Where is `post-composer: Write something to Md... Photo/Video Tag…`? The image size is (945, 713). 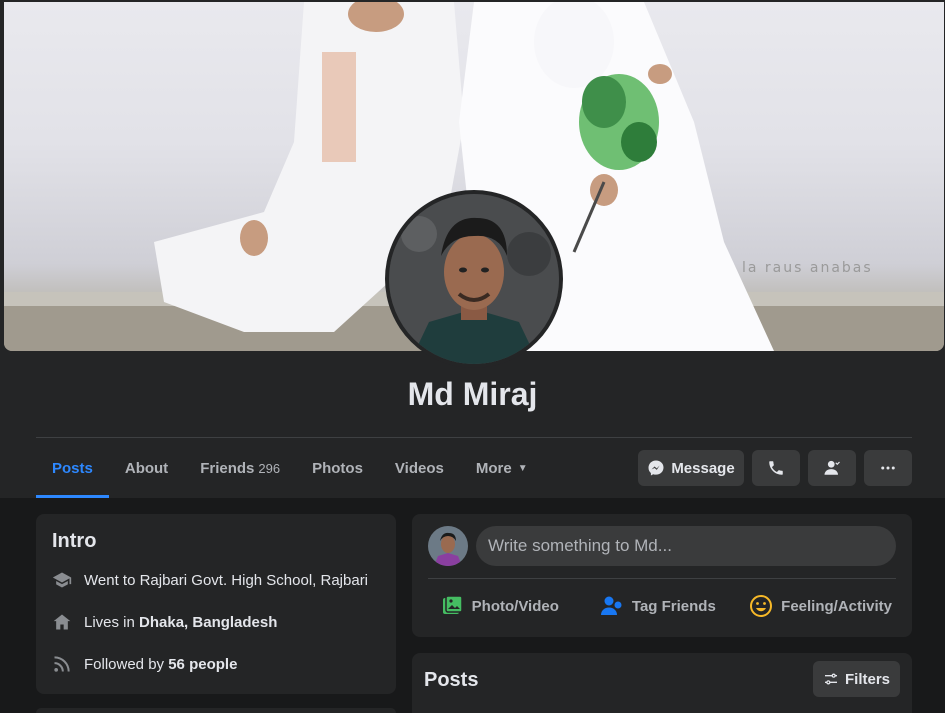
post-composer: Write something to Md... Photo/Video Tag… is located at coordinates (662, 575).